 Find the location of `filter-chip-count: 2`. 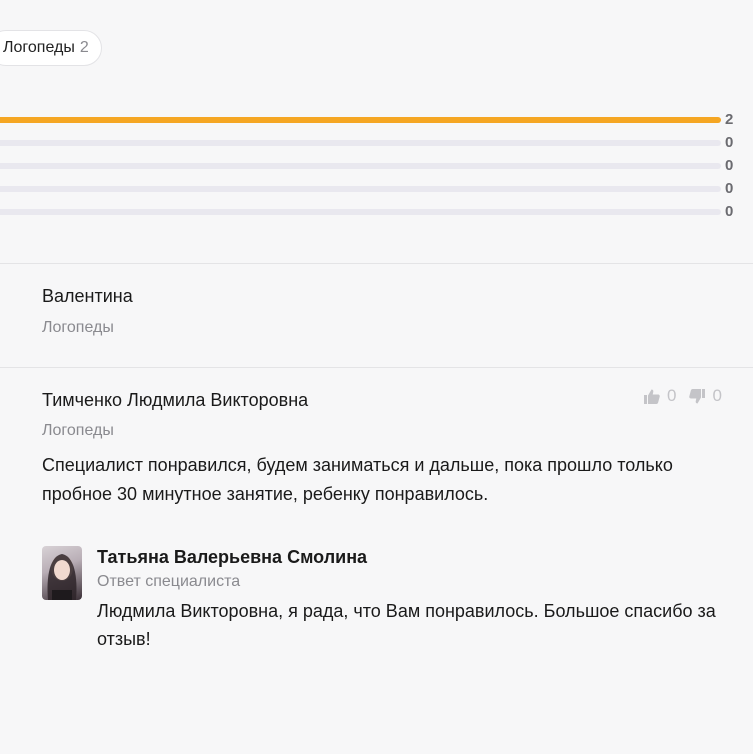

filter-chip-count: 2 is located at coordinates (84, 47).